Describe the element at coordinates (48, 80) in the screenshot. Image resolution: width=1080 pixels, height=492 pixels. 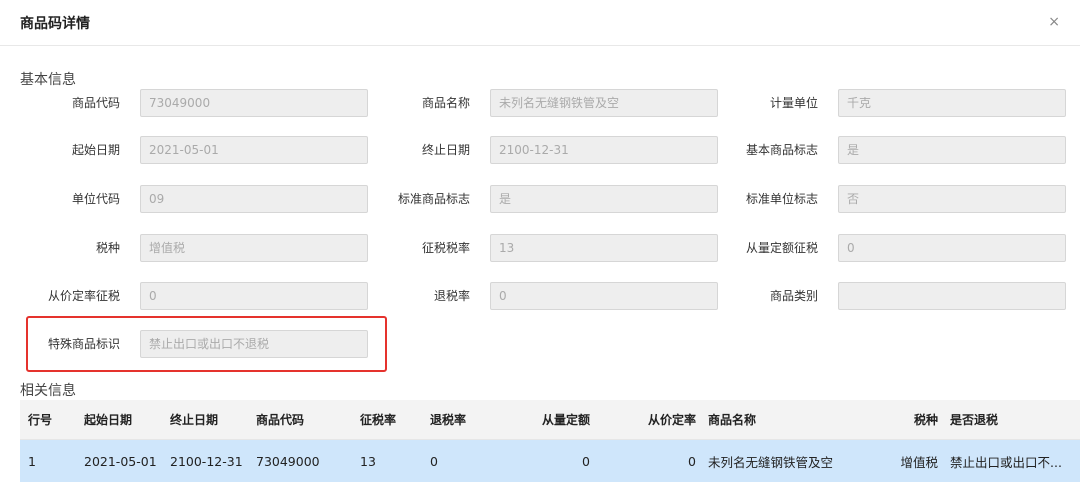
I see `section-title-basic: 基本信息` at that location.